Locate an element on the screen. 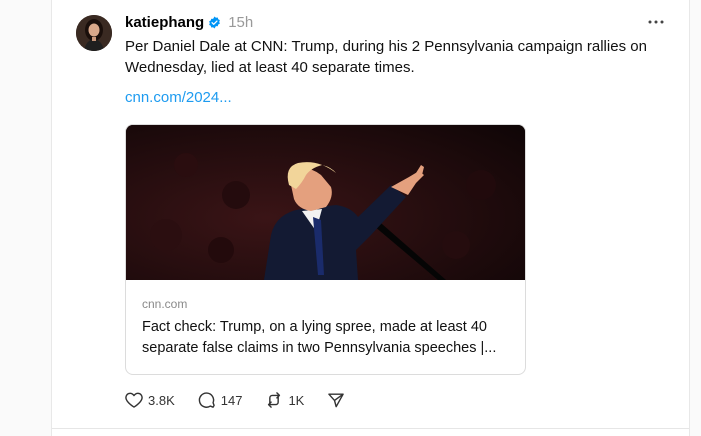 The height and width of the screenshot is (436, 701). divider is located at coordinates (370, 428).